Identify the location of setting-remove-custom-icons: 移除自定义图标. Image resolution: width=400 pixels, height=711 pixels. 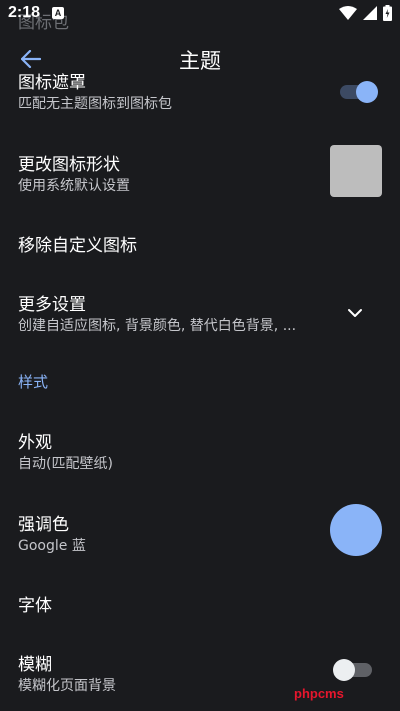
(200, 241).